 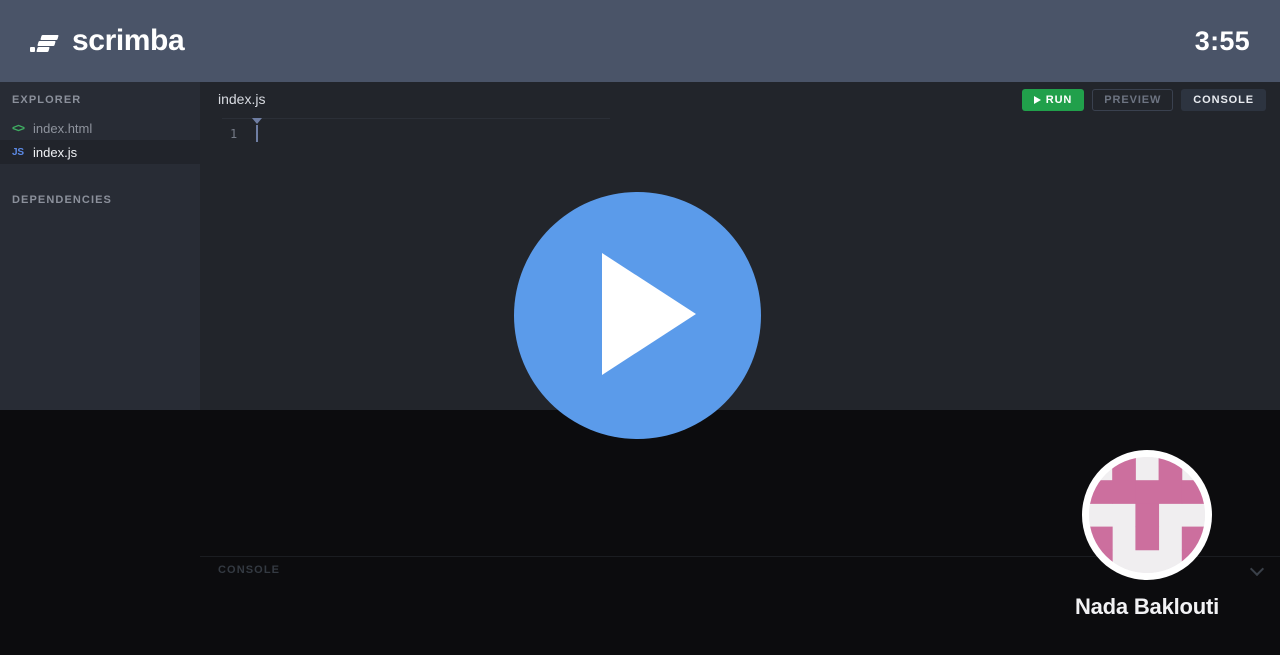 What do you see at coordinates (740, 100) in the screenshot?
I see `editor-header: index.js RUN PREVIEW CONSOLE` at bounding box center [740, 100].